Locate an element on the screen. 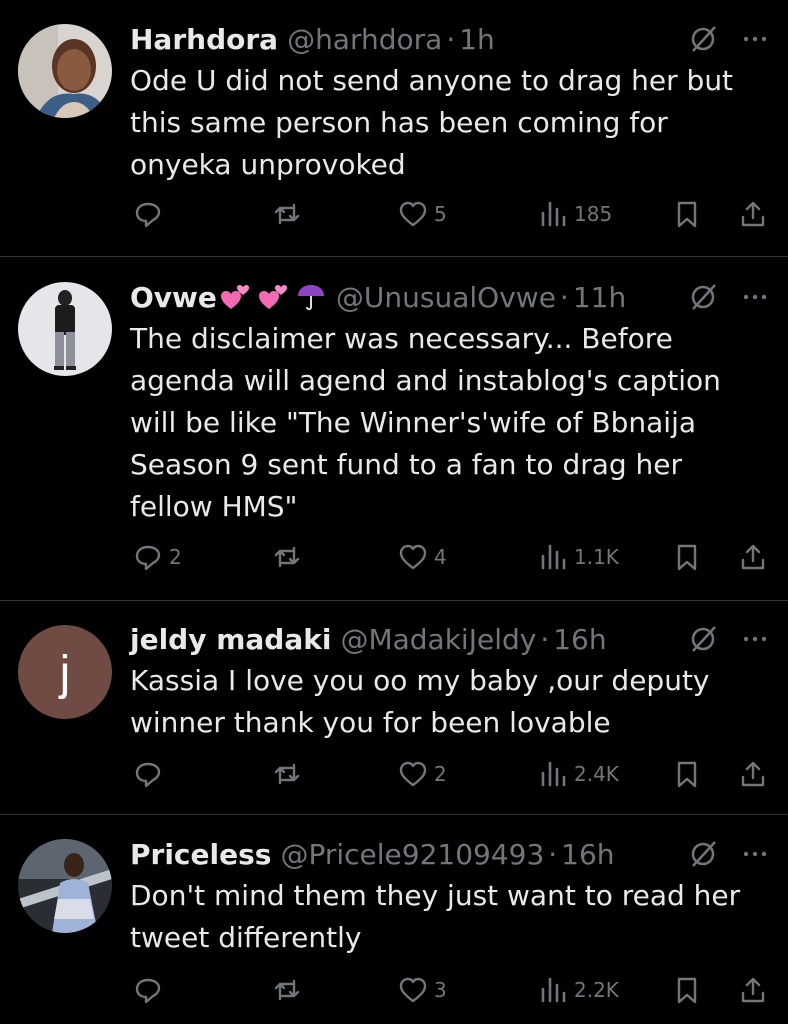 This screenshot has width=788, height=1024. like-count: 4 is located at coordinates (440, 557).